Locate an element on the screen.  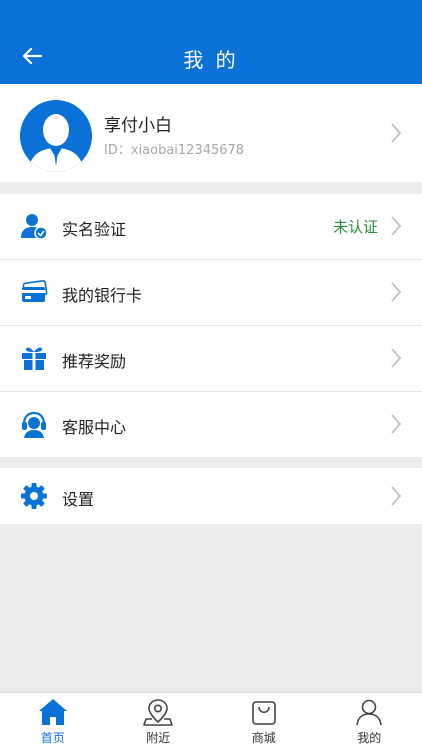
settings-menu: 设置 is located at coordinates (211, 496).